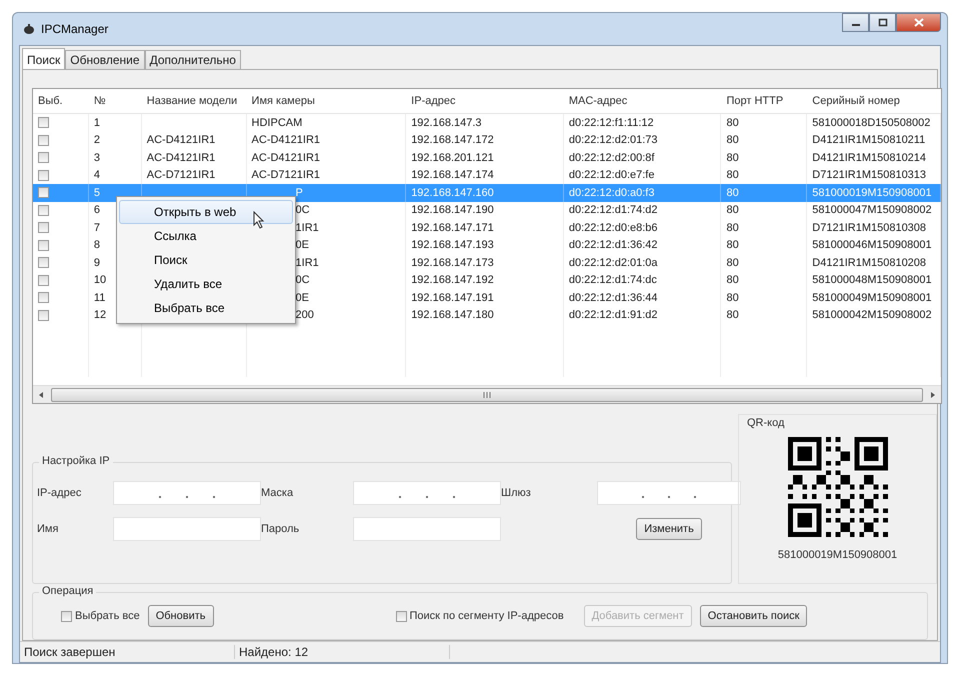 This screenshot has height=677, width=956. Describe the element at coordinates (259, 220) in the screenshot. I see `mouse-cursor-icon` at that location.